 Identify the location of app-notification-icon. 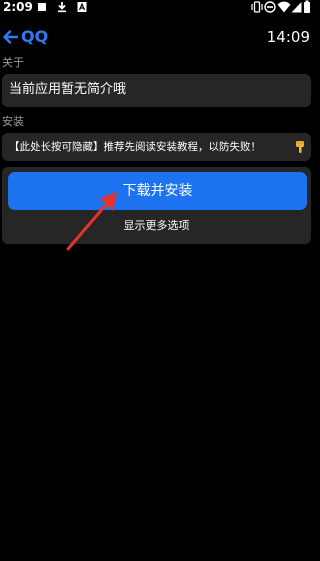
(82, 7).